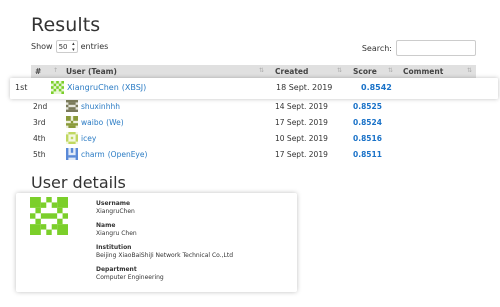  What do you see at coordinates (253, 107) in the screenshot?
I see `table-row: 2nd shuxinhhh 14 Sept. 2019 0.8525` at bounding box center [253, 107].